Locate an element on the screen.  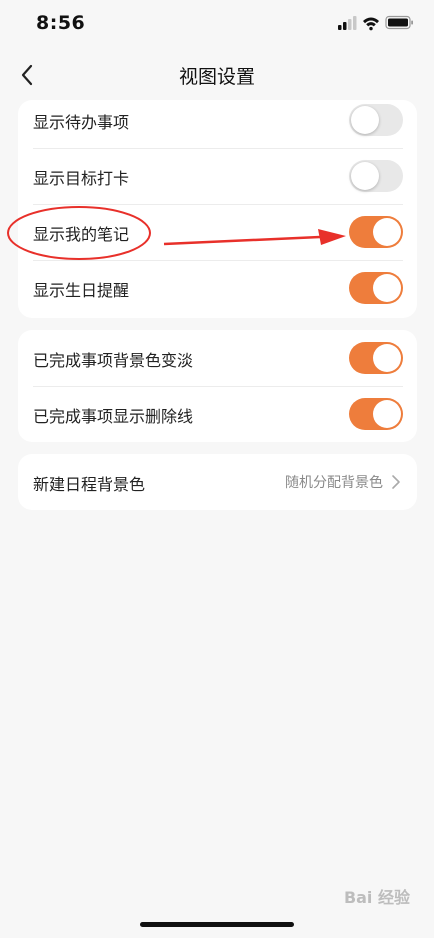
setting-row-birthday: 显示生日提醒 is located at coordinates (217, 288).